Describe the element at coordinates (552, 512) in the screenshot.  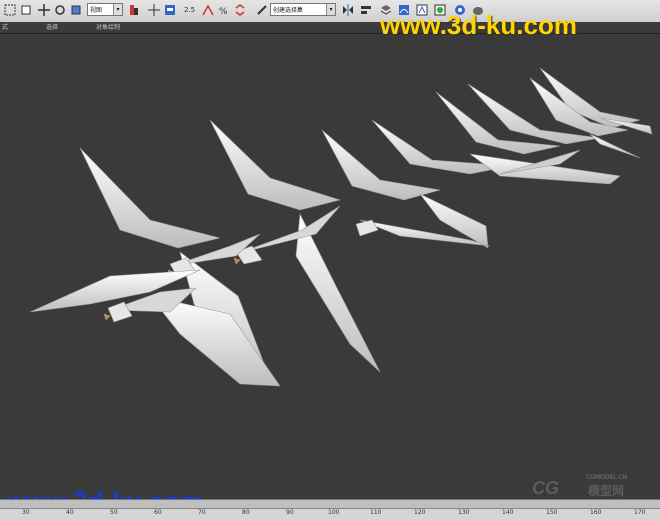
I see `timeline-tick: 150` at that location.